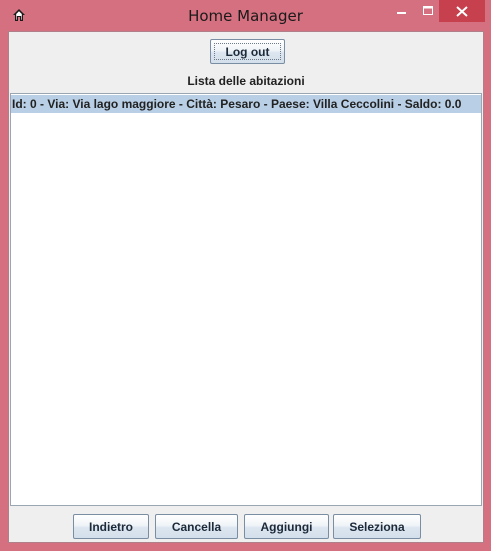  I want to click on minimize-button, so click(402, 11).